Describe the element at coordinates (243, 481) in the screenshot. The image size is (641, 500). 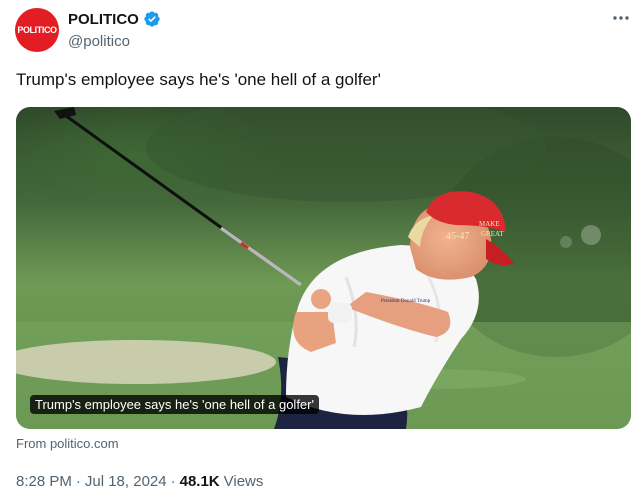
I see `views-label: Views` at that location.